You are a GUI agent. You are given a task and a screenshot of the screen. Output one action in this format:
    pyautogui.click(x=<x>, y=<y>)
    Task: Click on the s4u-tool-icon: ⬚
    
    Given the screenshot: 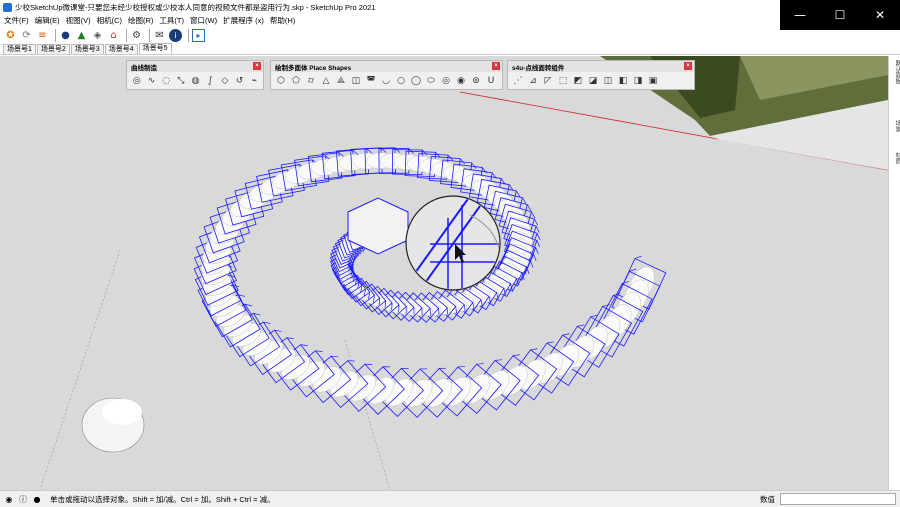 What is the action you would take?
    pyautogui.click(x=563, y=81)
    